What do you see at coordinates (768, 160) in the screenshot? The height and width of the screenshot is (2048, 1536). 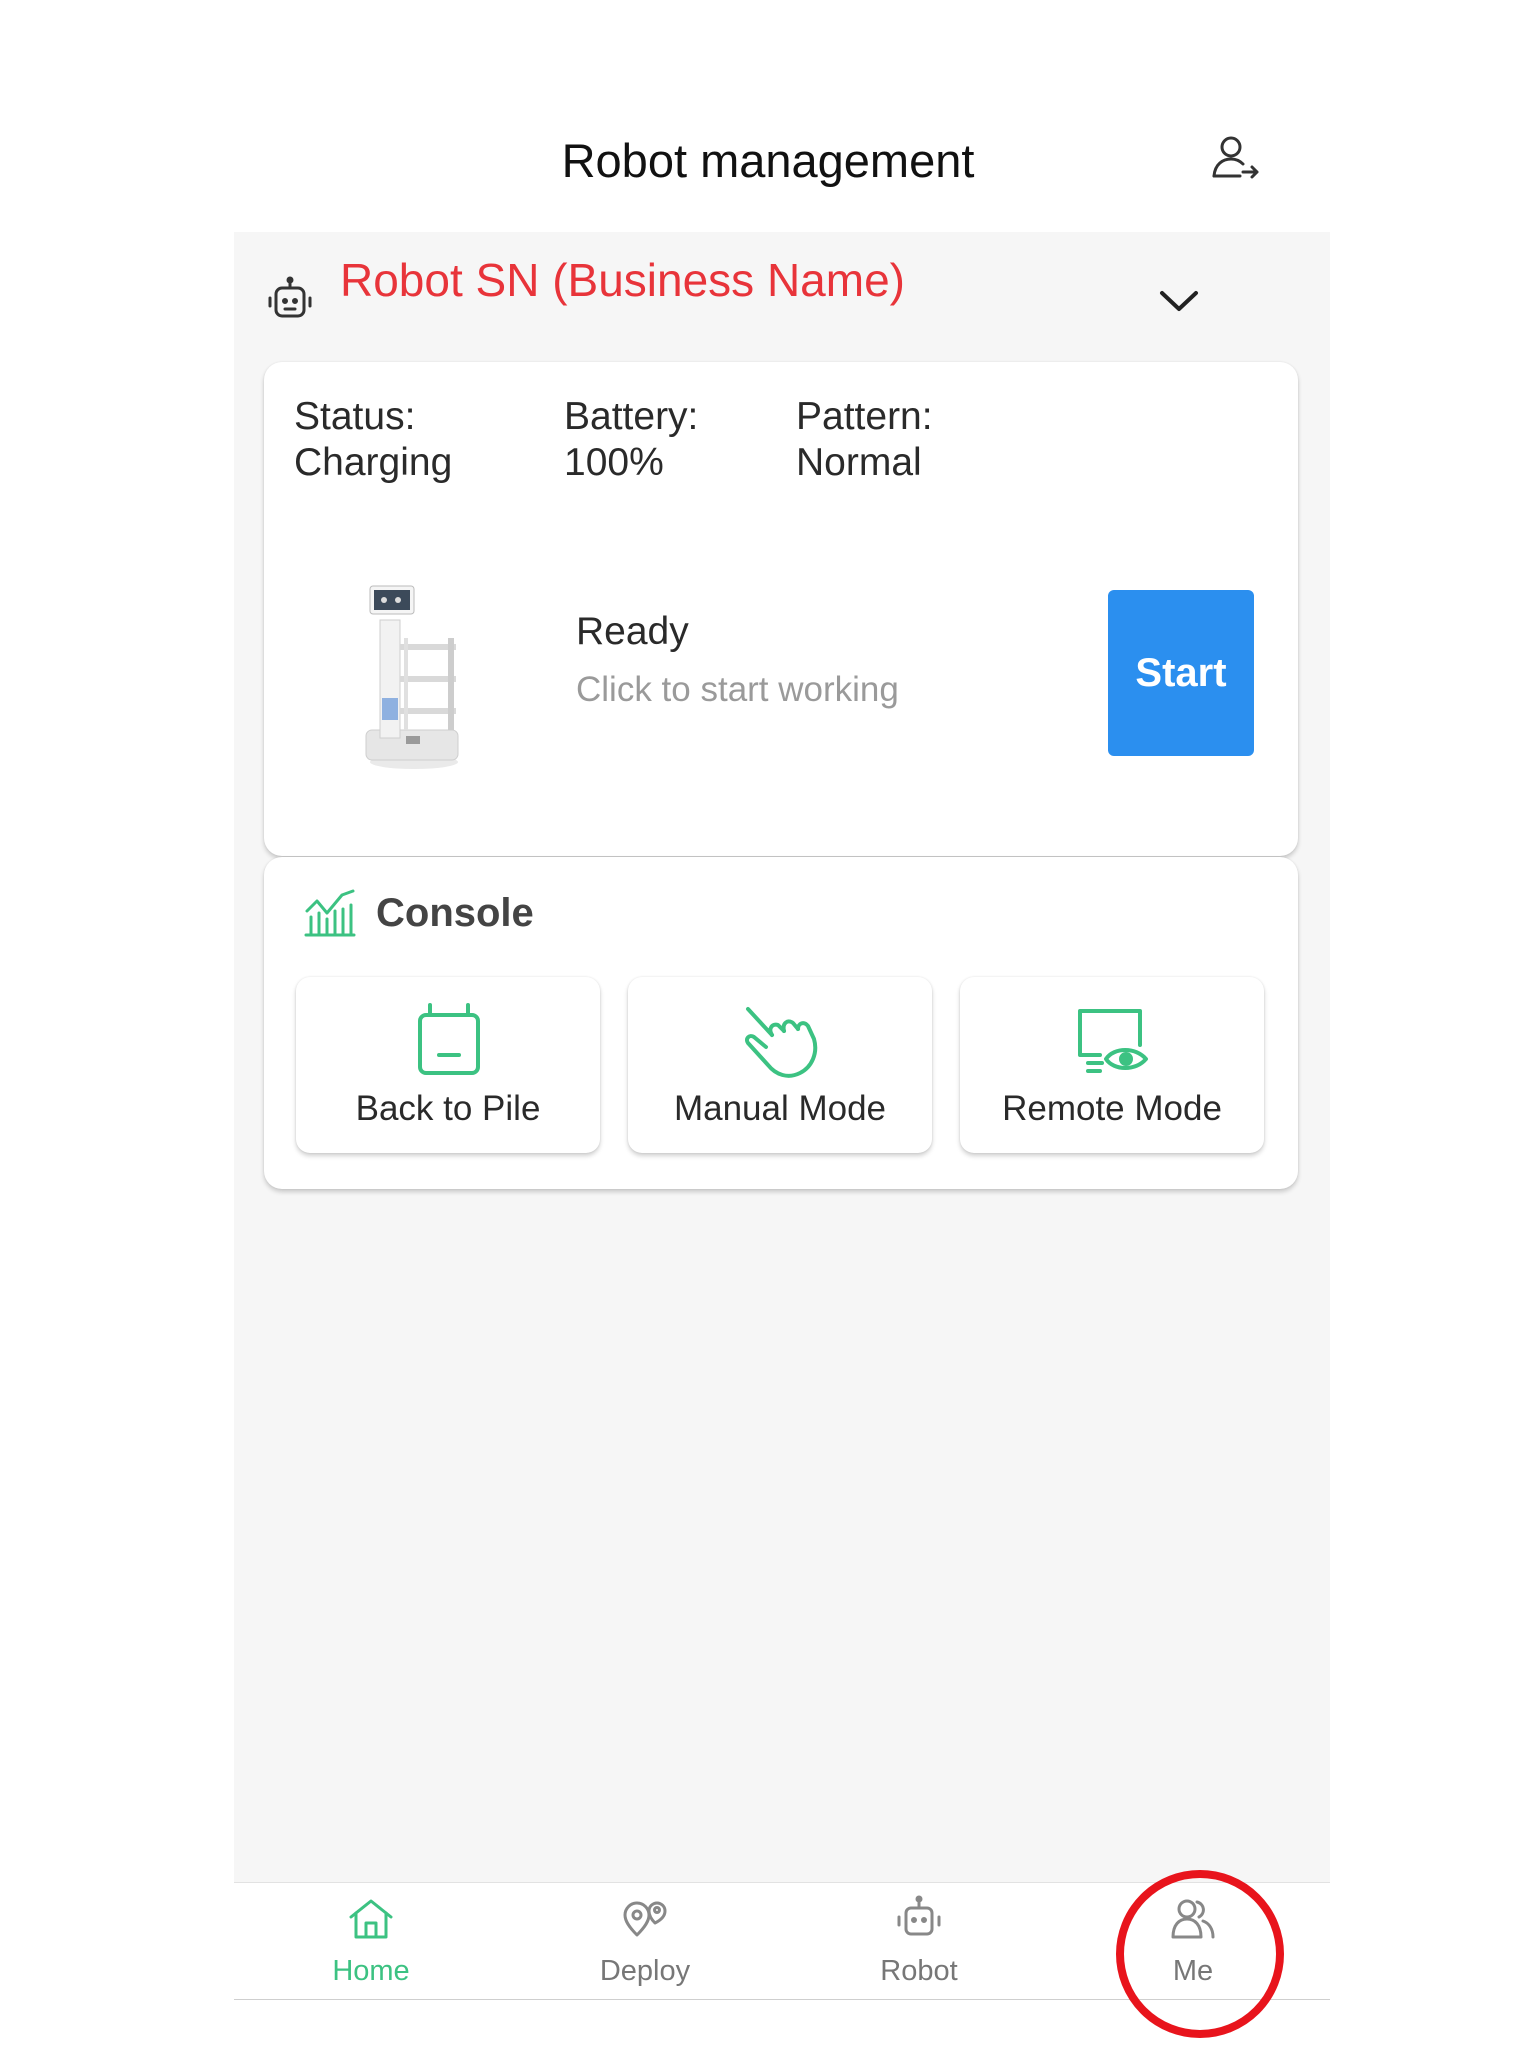 I see `page-title: Robot management` at bounding box center [768, 160].